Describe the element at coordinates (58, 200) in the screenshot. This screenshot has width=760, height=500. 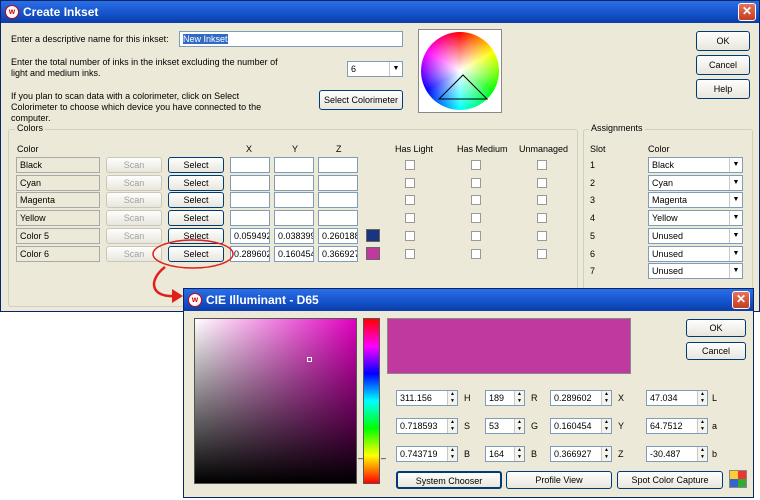
I see `color-name-field: Magenta` at that location.